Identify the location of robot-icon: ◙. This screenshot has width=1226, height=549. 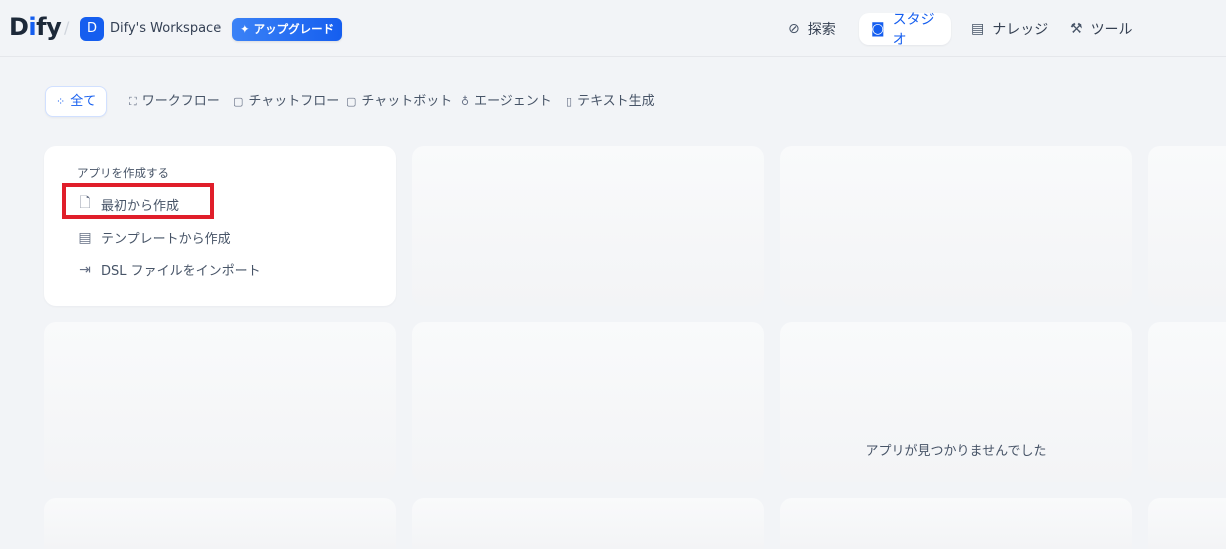
(878, 29).